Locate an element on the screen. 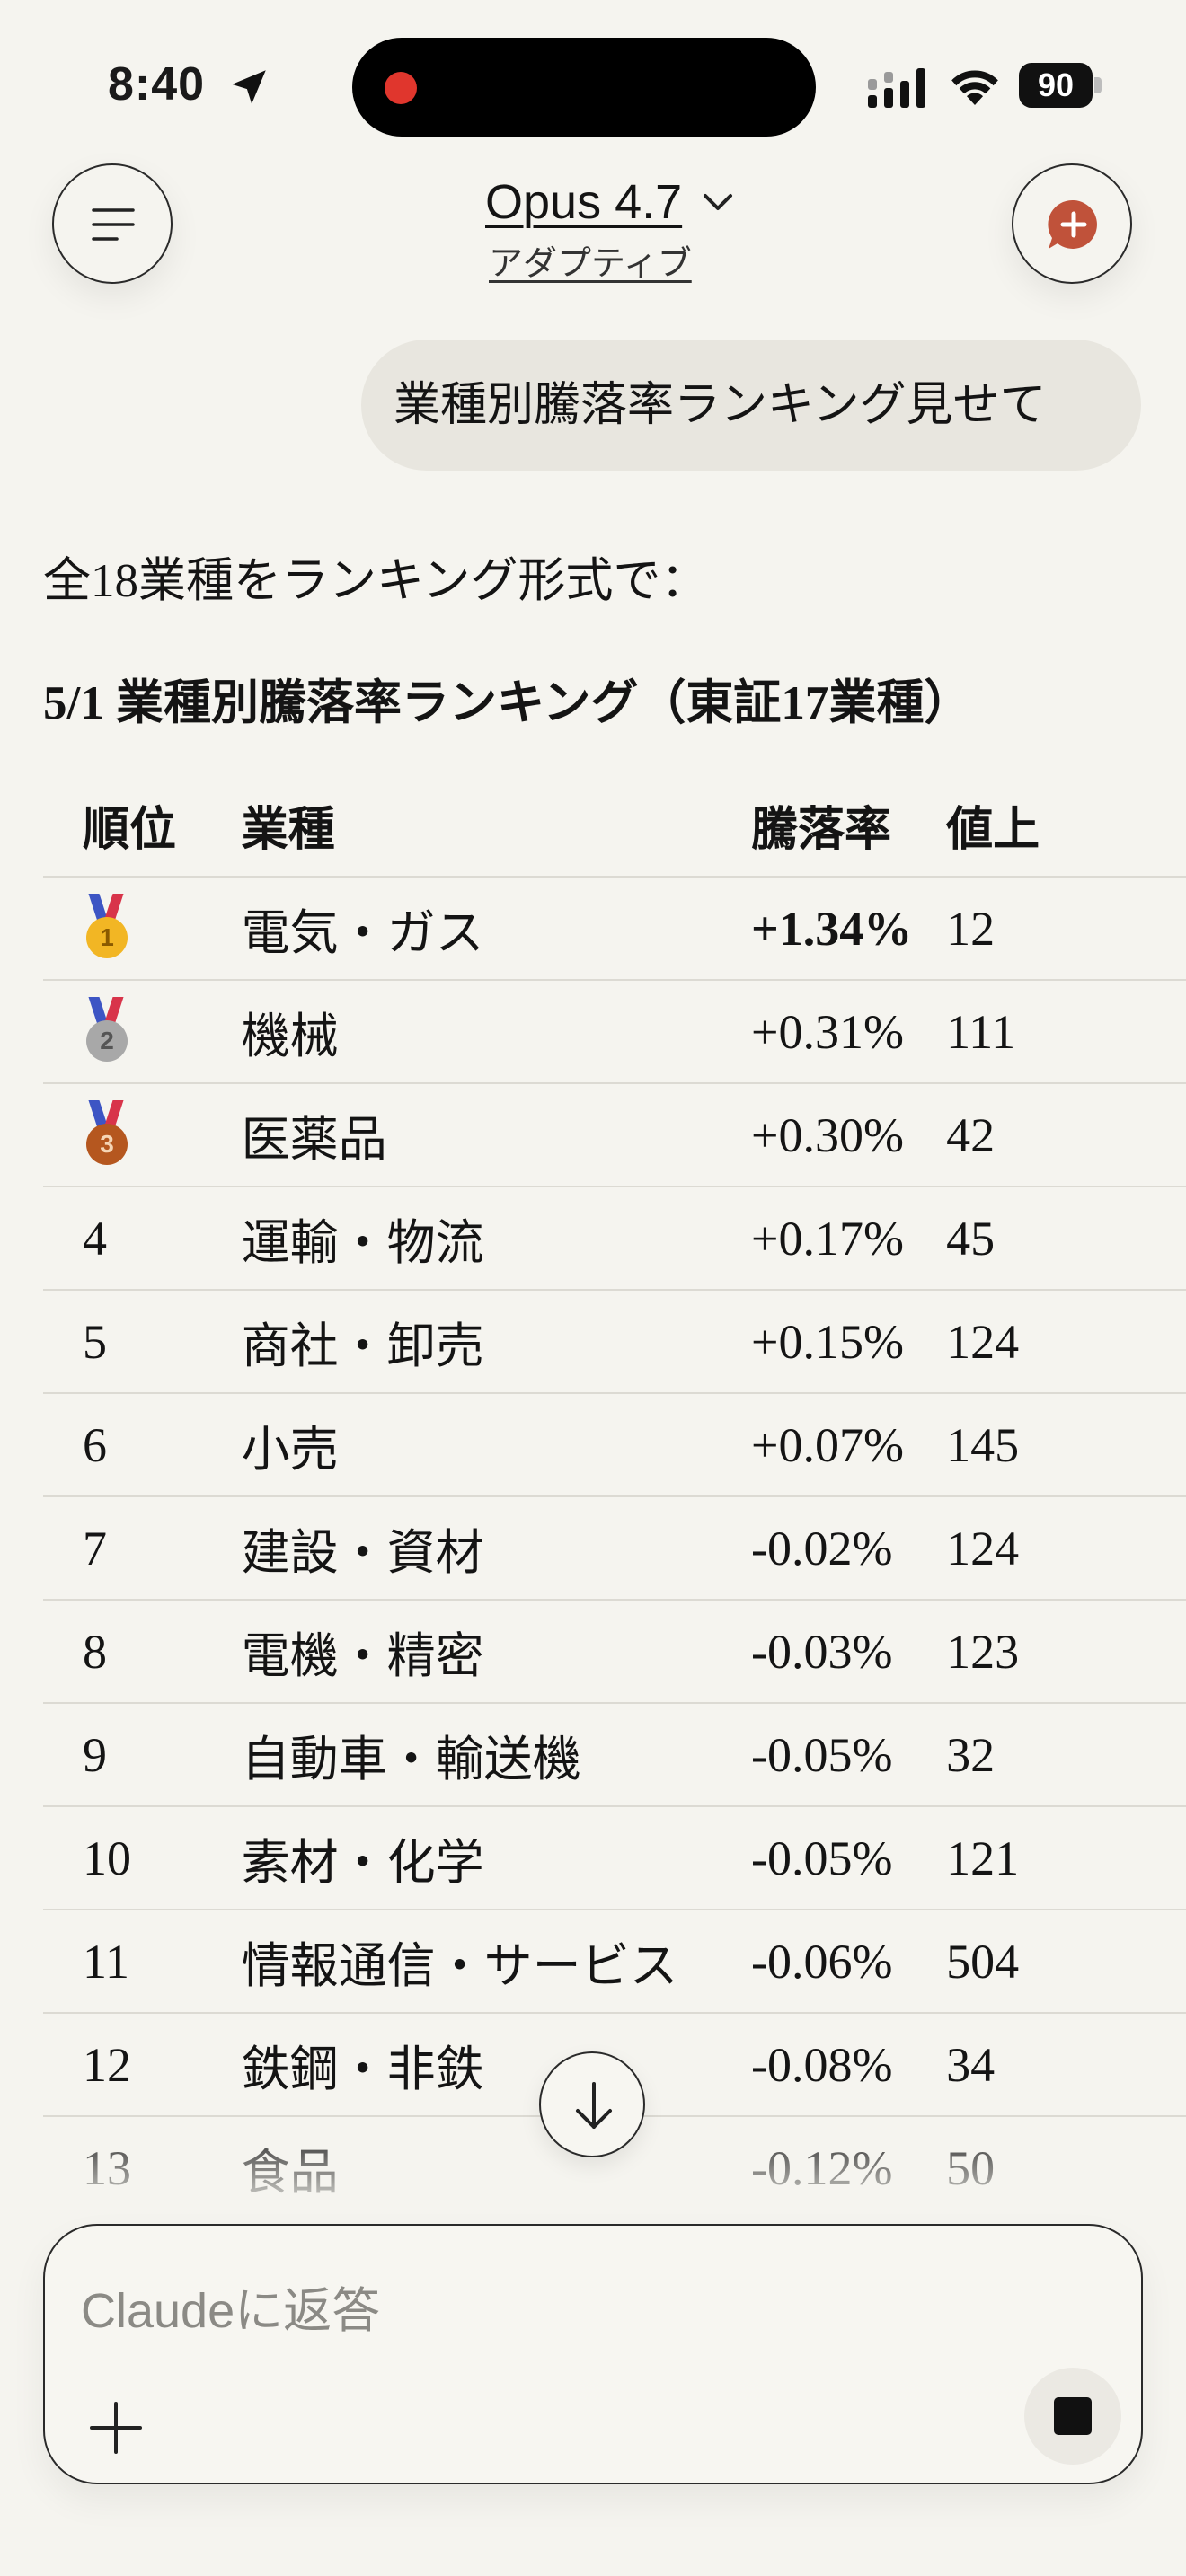  header-rate: 騰落率 is located at coordinates (829, 826).